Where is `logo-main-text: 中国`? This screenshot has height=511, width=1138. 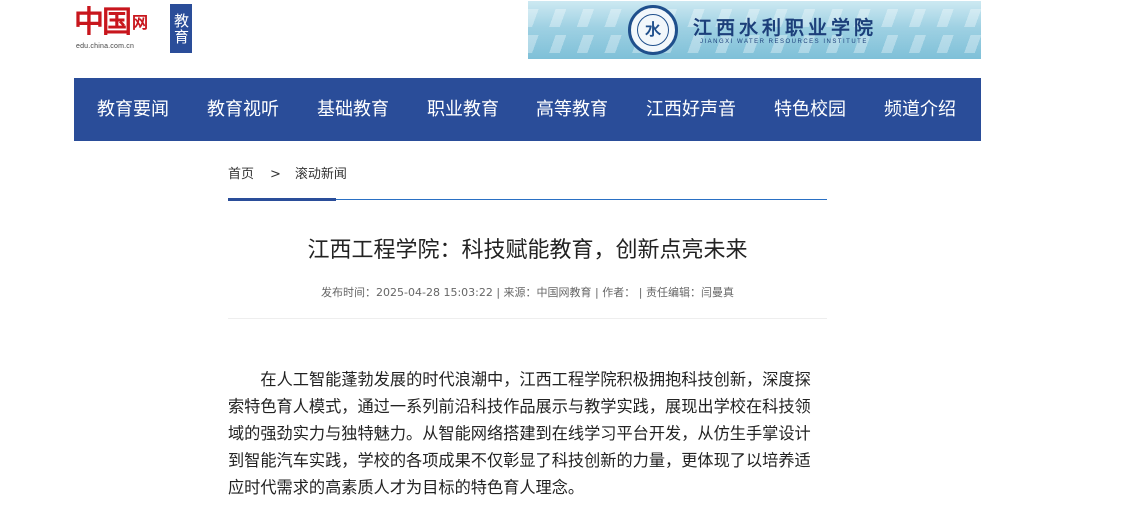 logo-main-text: 中国 is located at coordinates (103, 22).